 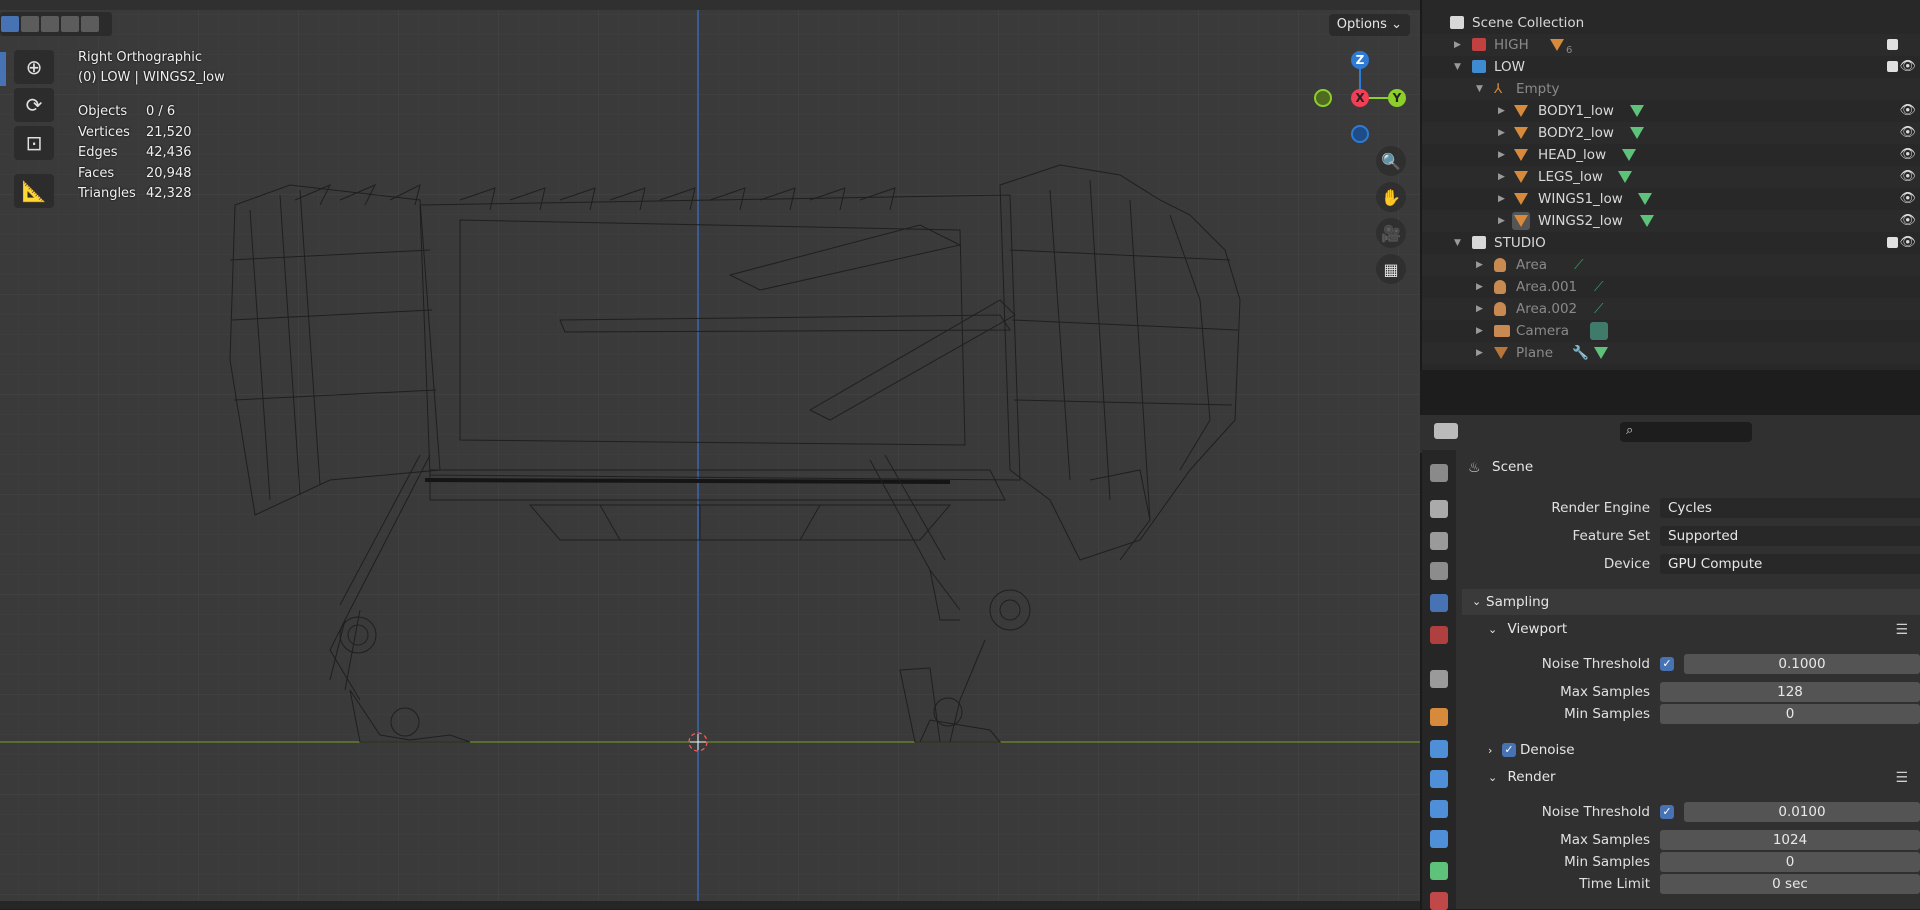 What do you see at coordinates (1790, 536) in the screenshot?
I see `feature-set-dropdown: Supported` at bounding box center [1790, 536].